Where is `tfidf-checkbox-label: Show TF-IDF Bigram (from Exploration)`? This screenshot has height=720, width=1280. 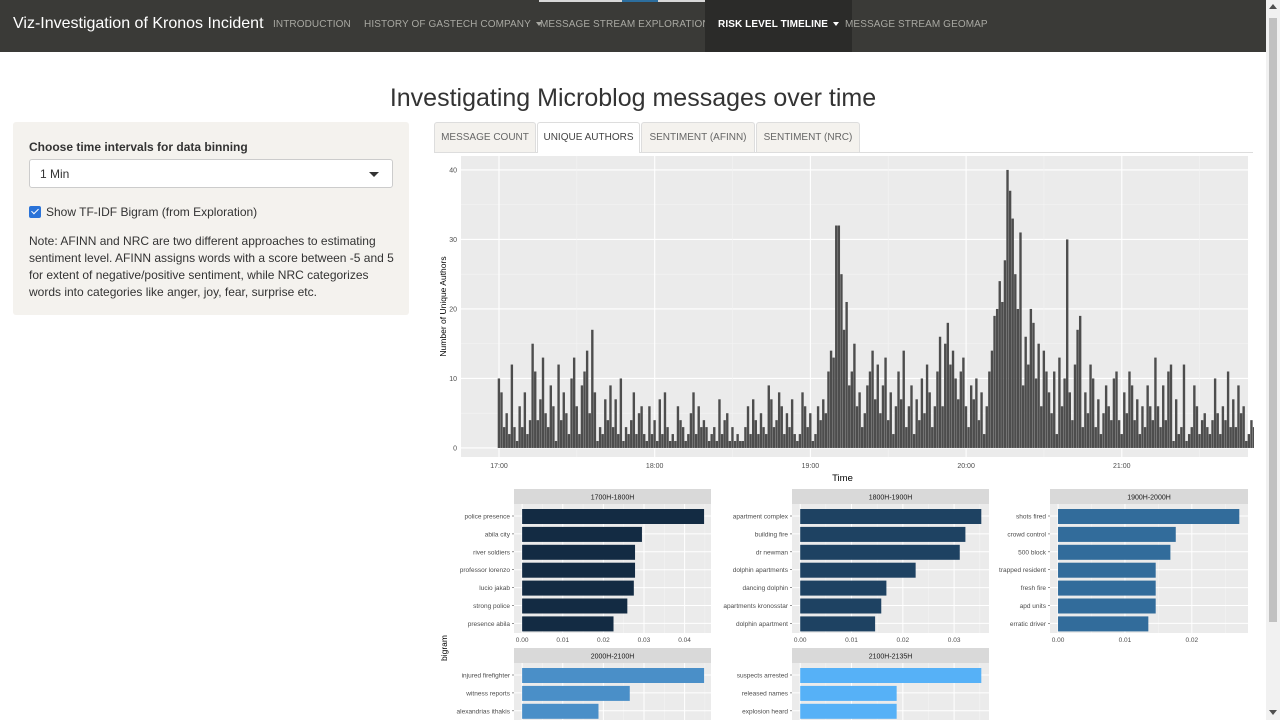 tfidf-checkbox-label: Show TF-IDF Bigram (from Exploration) is located at coordinates (151, 212).